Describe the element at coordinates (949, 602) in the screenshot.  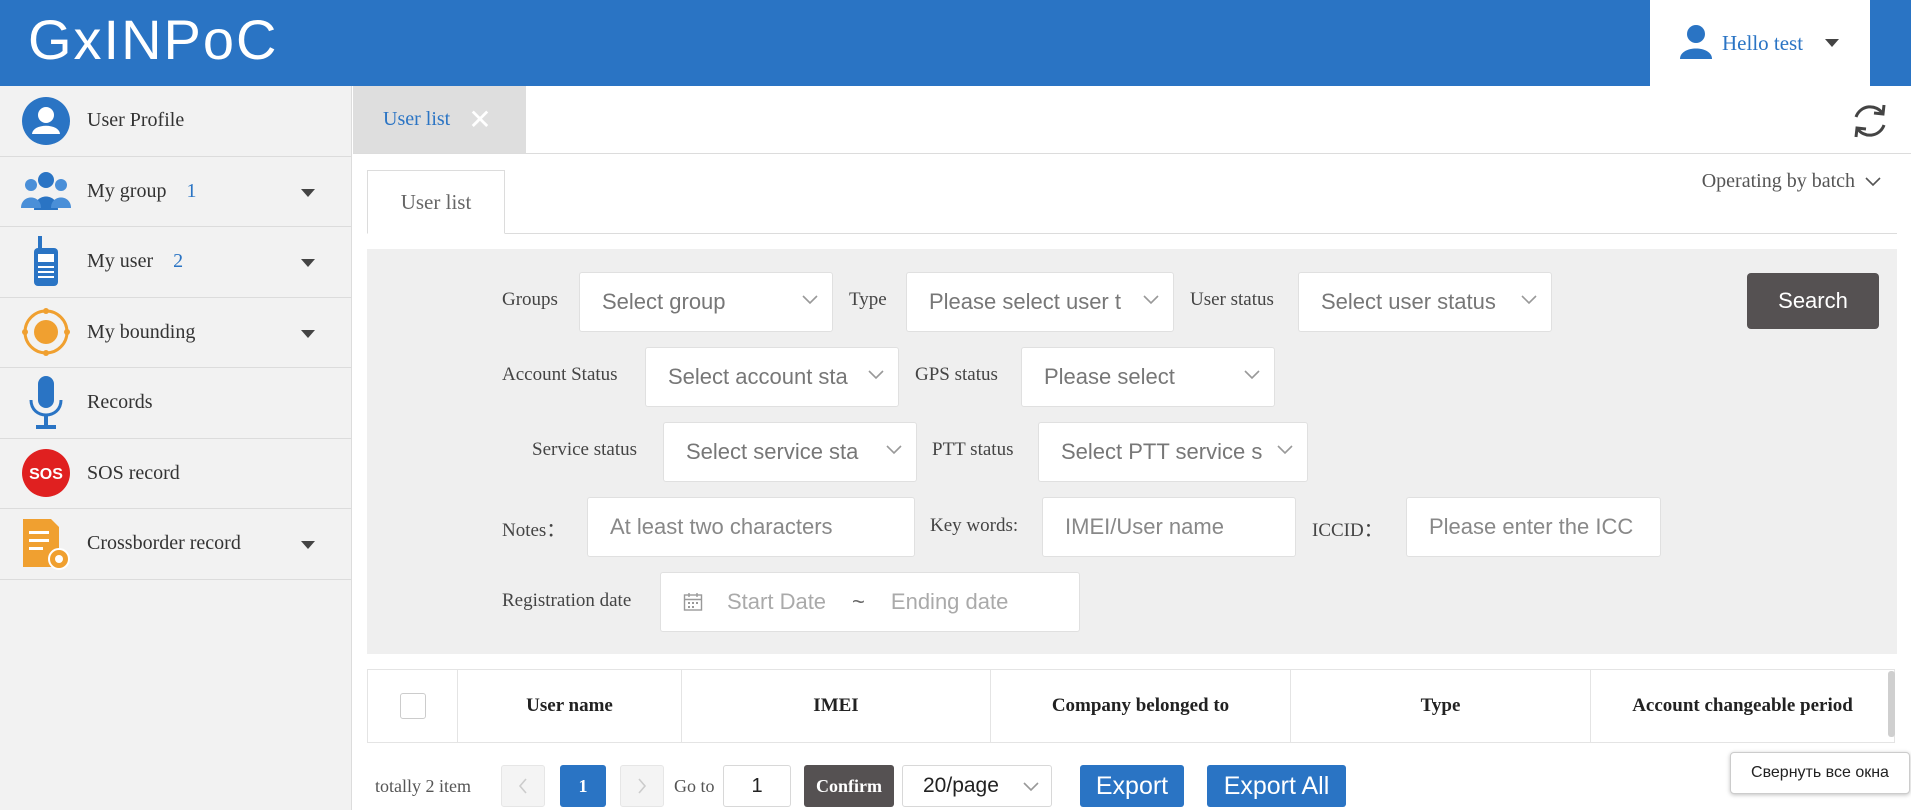
I see `end-date-placeholder: Ending date` at that location.